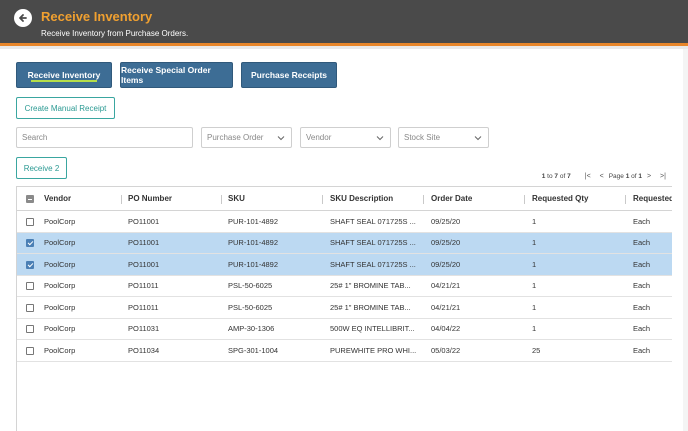  Describe the element at coordinates (65, 108) in the screenshot. I see `create-manual-receipt-button: Create Manual Receipt` at that location.